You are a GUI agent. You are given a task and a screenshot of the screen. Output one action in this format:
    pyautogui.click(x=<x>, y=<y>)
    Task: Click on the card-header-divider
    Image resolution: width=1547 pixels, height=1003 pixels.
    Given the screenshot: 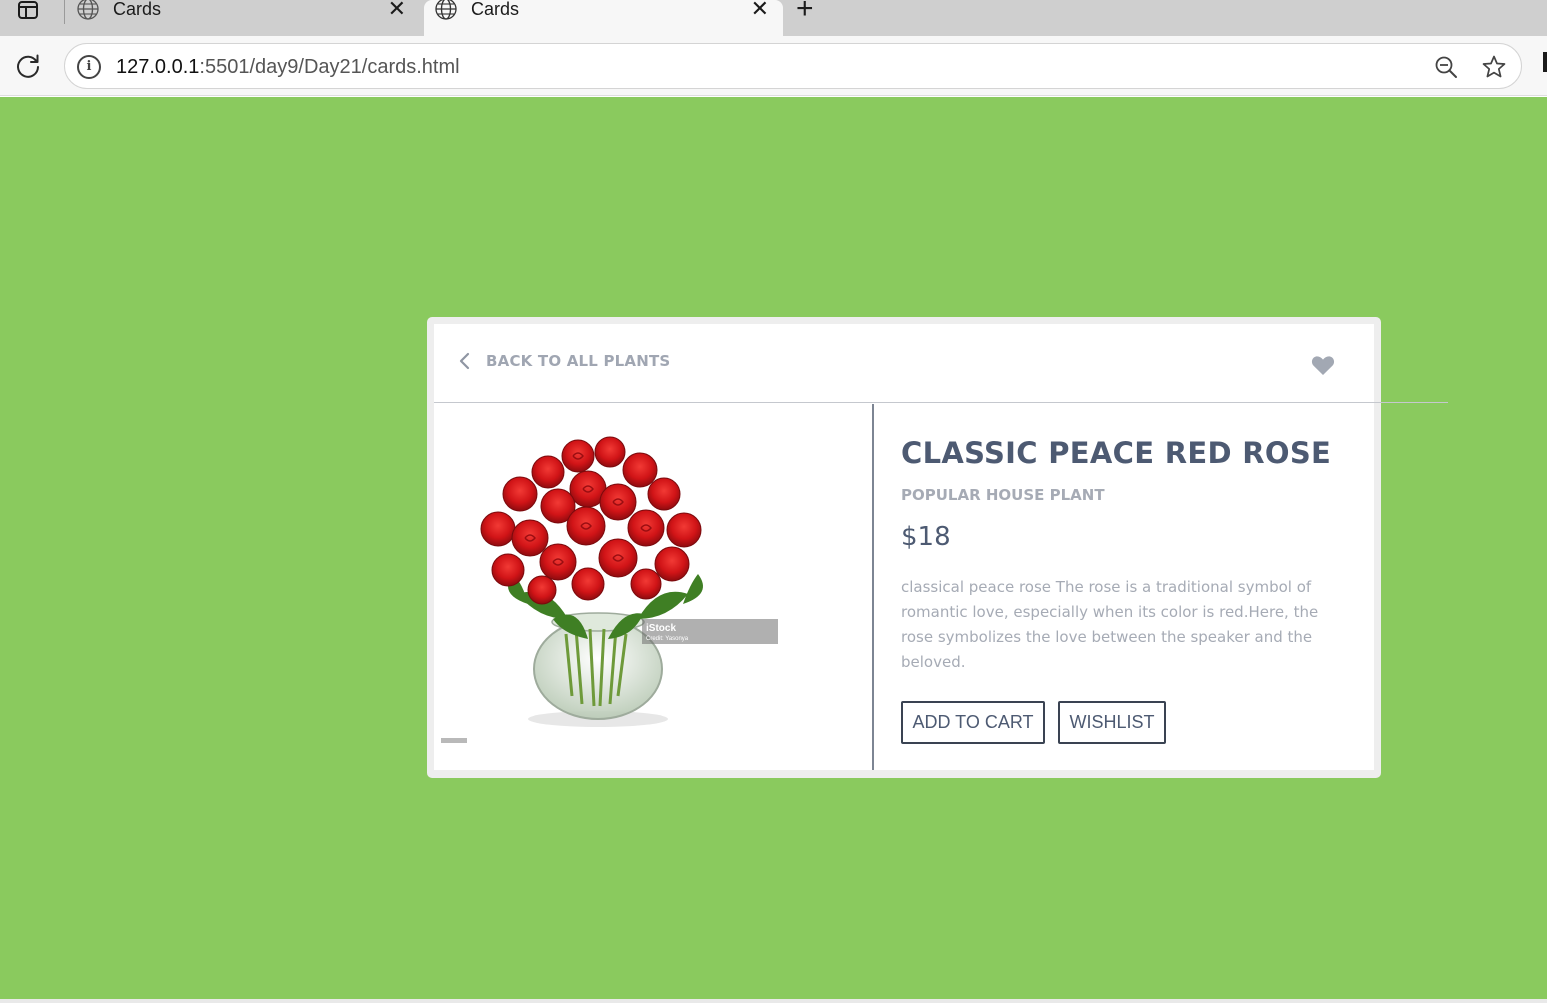 What is the action you would take?
    pyautogui.click(x=941, y=402)
    